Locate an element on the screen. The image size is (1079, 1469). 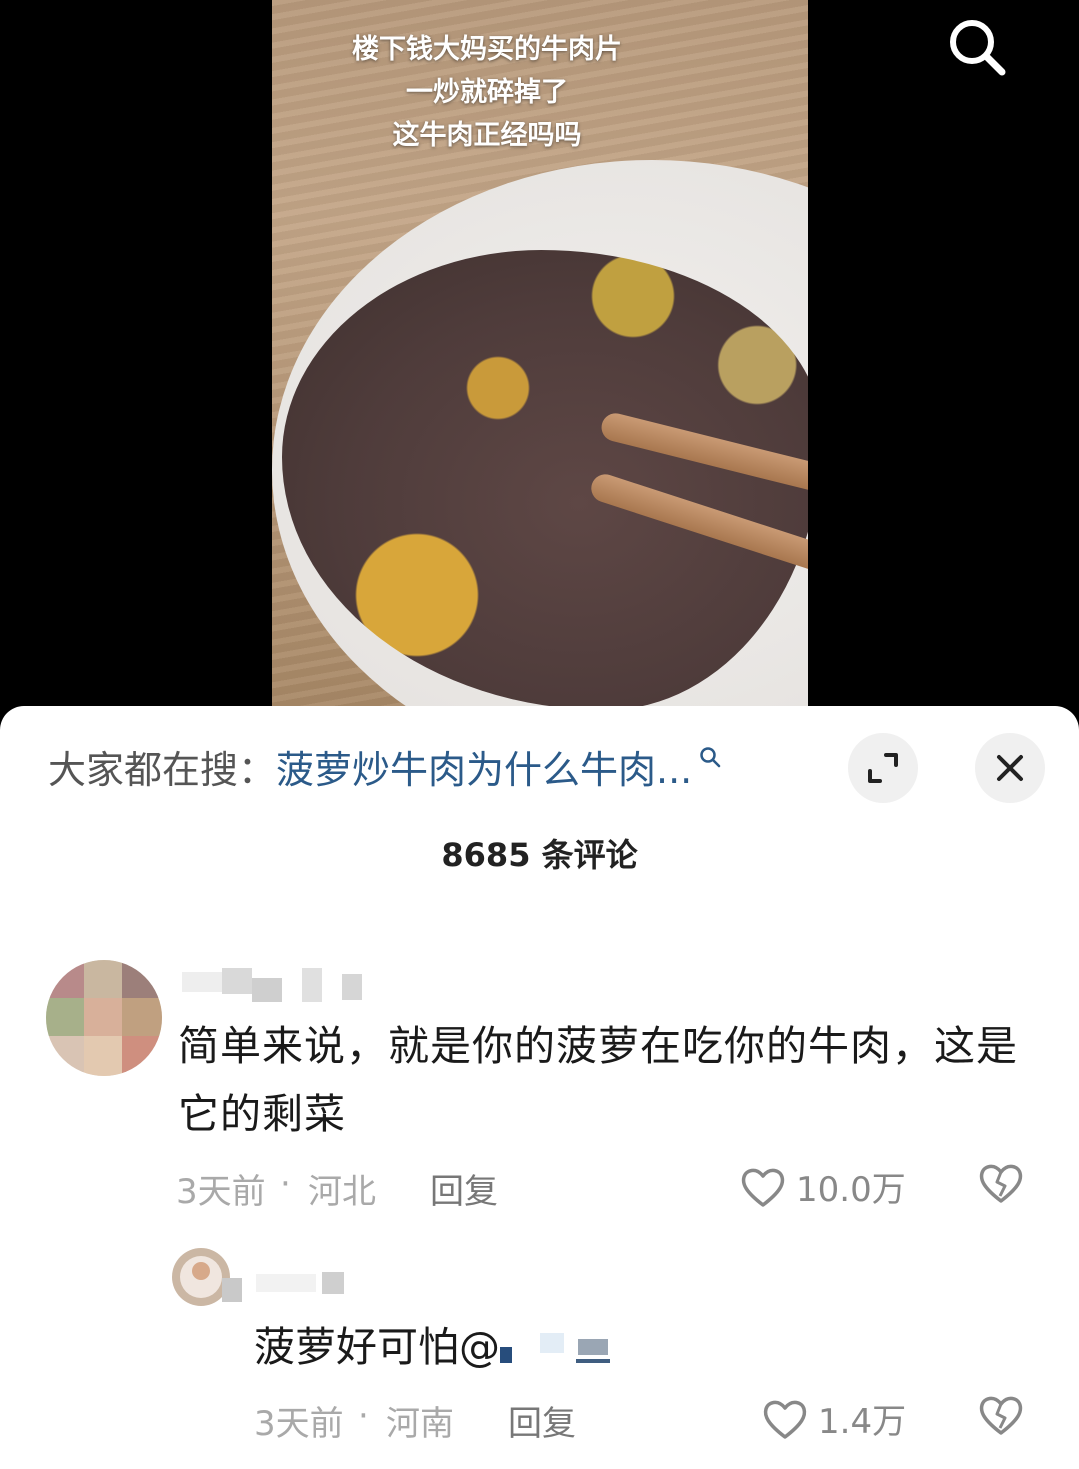
search-button is located at coordinates (976, 46).